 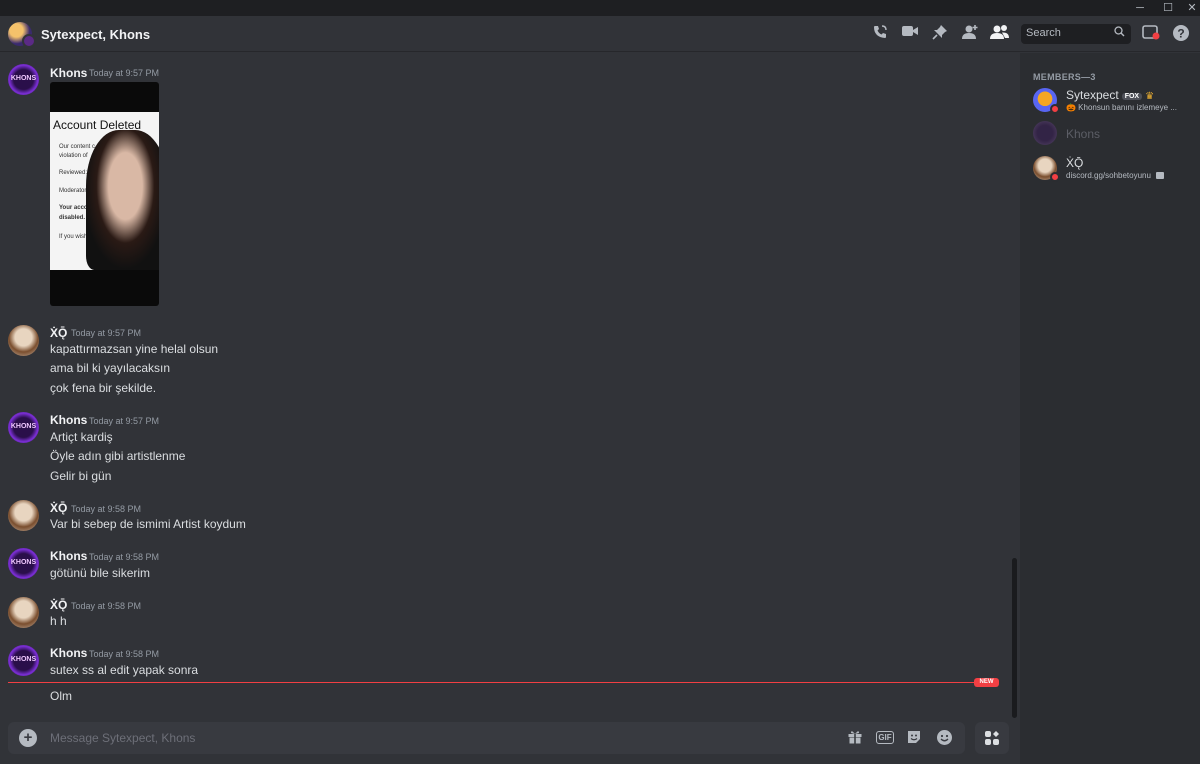 What do you see at coordinates (1000, 34) in the screenshot?
I see `member-list-icon` at bounding box center [1000, 34].